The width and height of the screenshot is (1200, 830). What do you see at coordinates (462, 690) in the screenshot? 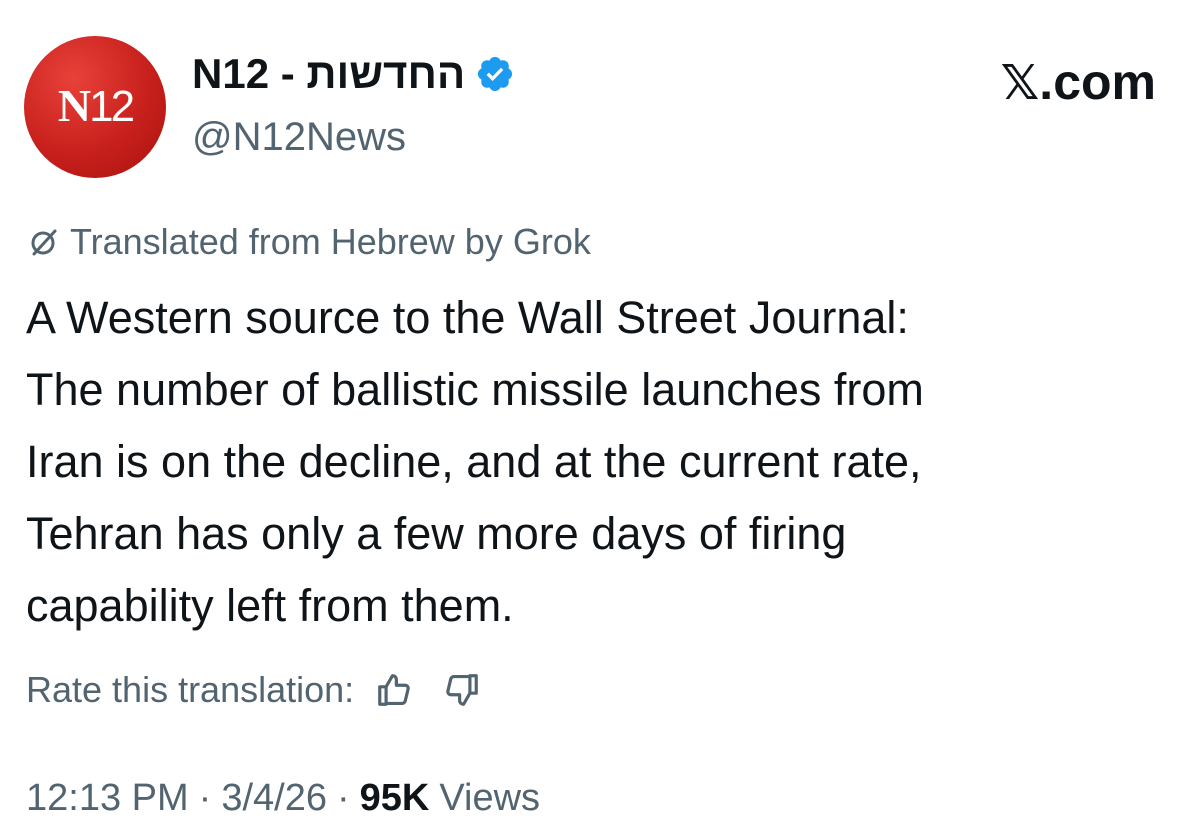
I see `thumbs-down-icon` at bounding box center [462, 690].